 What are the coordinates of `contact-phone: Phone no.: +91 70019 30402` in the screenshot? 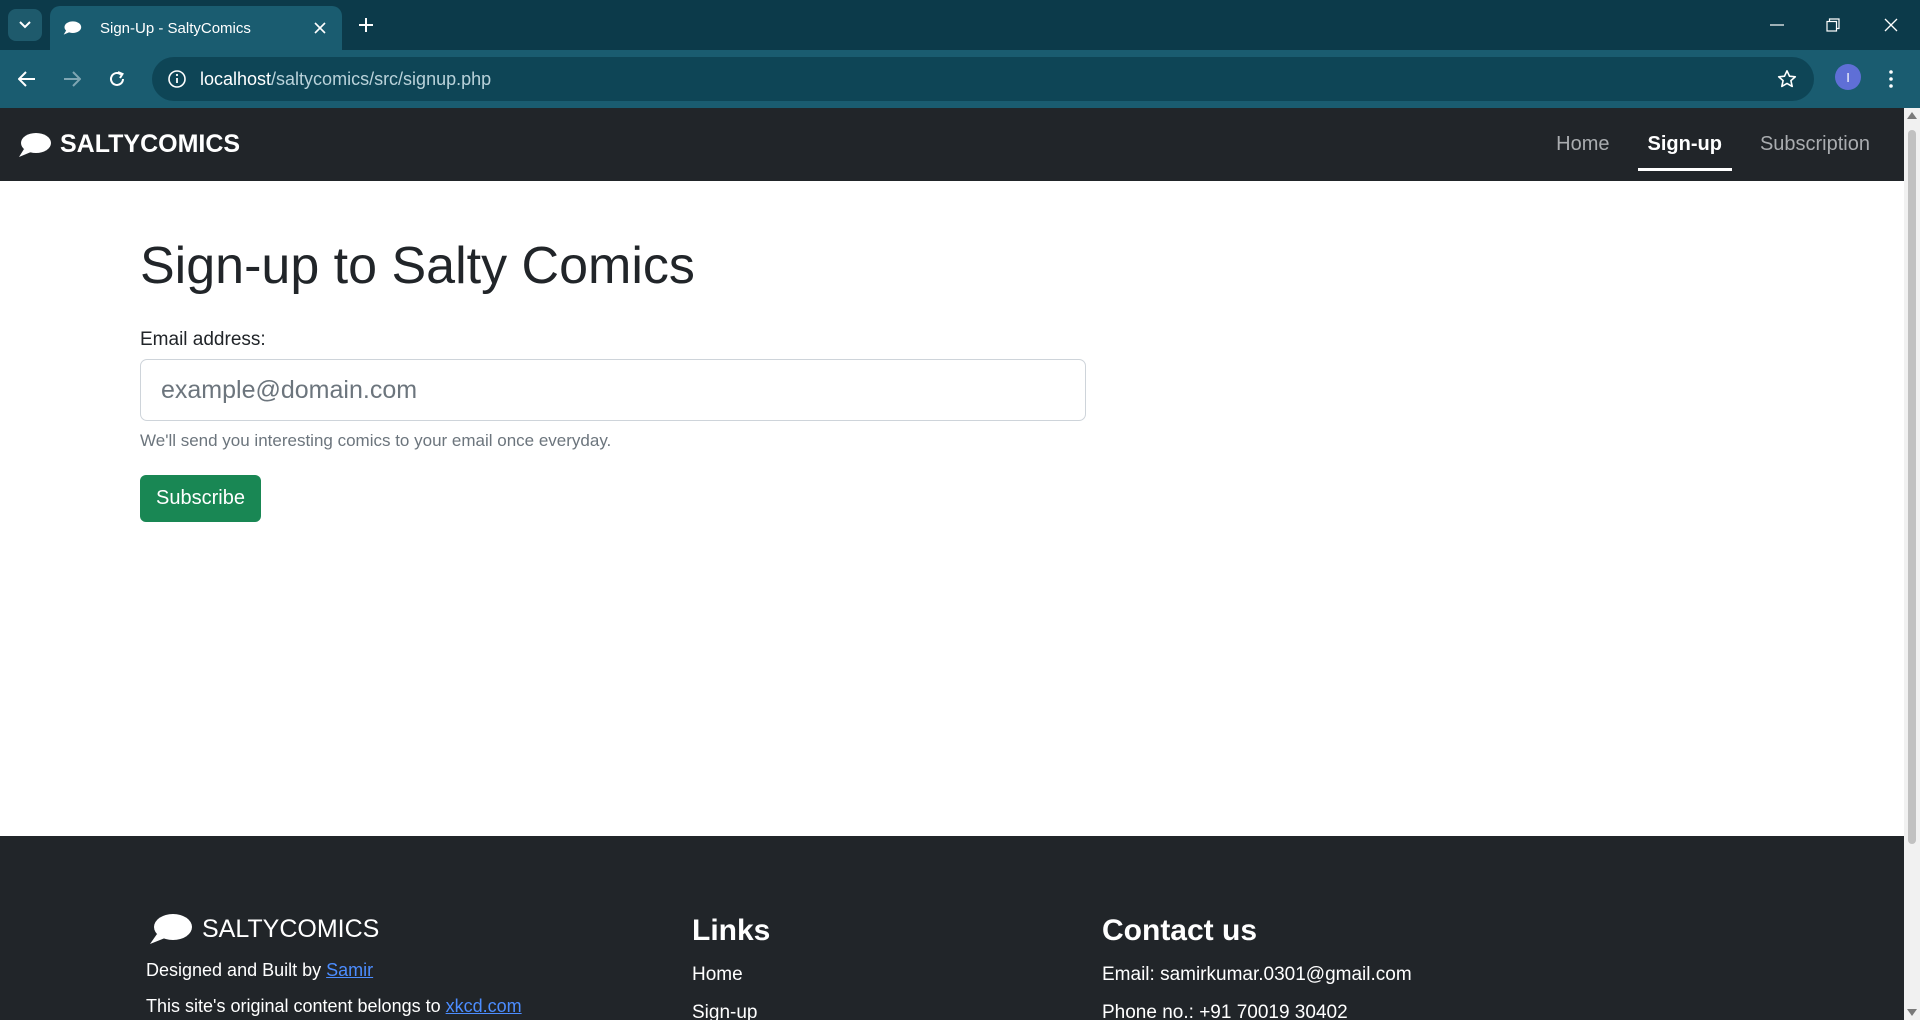 It's located at (1225, 1011).